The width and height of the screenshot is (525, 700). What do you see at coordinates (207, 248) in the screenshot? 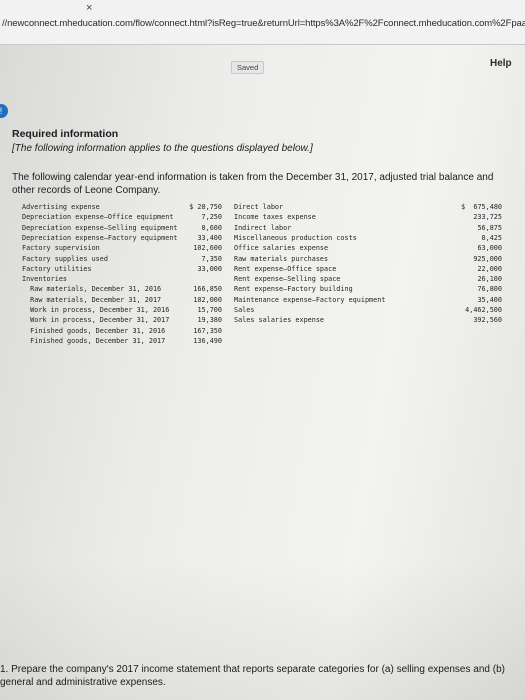
I see `left-value: 102,600` at bounding box center [207, 248].